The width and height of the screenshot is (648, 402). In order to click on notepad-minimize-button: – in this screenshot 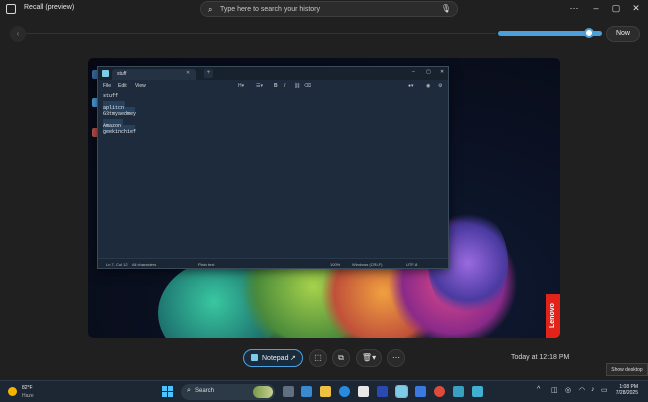, I will do `click(413, 72)`.